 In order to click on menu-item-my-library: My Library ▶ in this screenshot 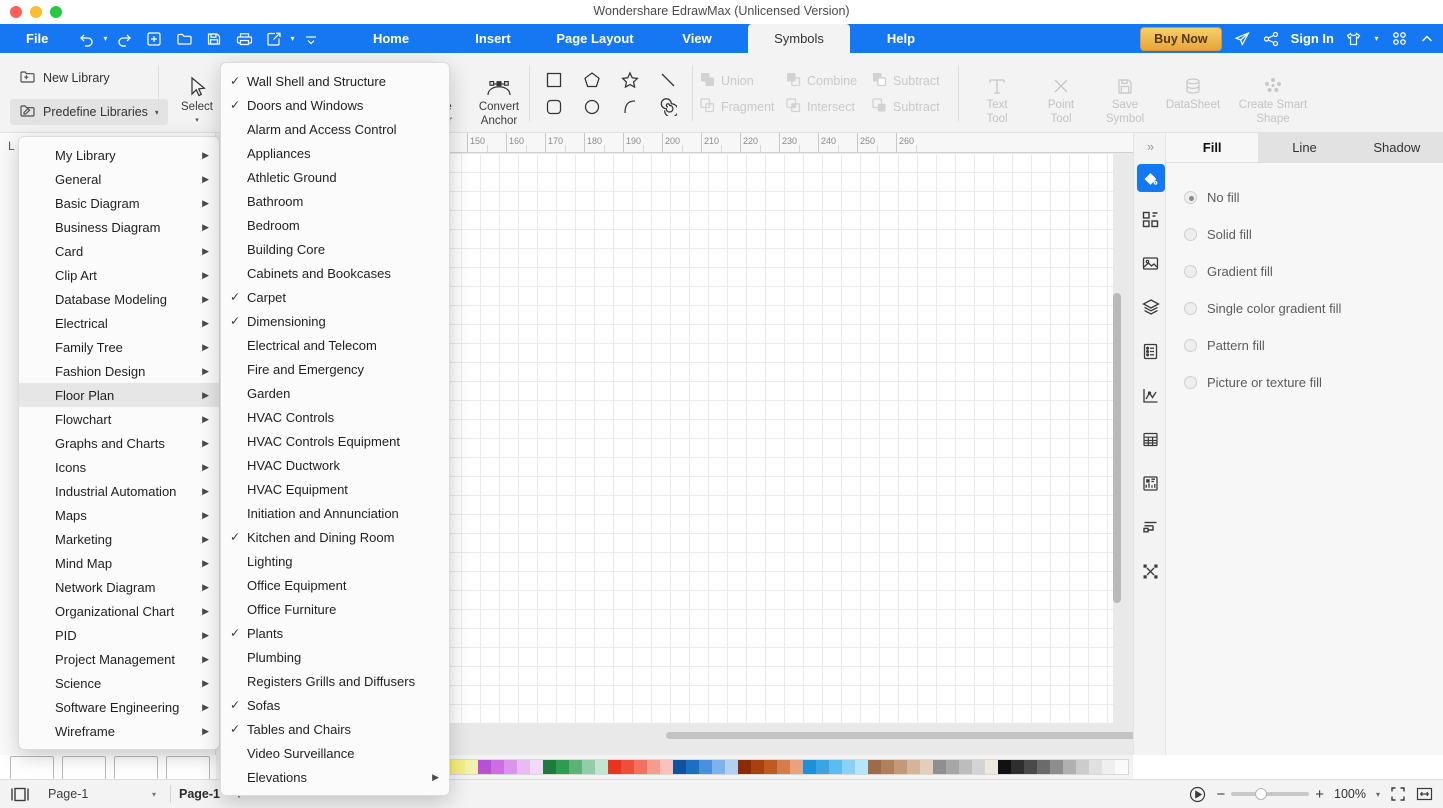, I will do `click(119, 155)`.